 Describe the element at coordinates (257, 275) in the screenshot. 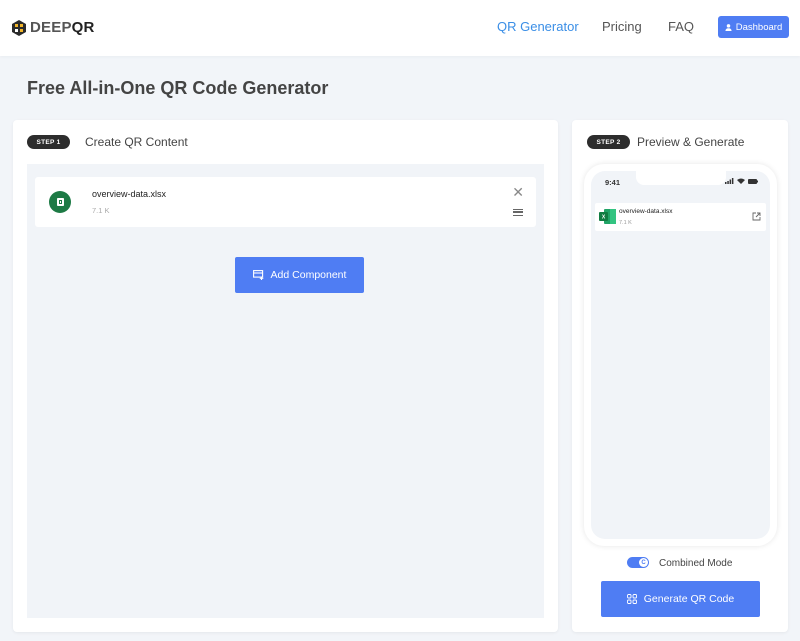

I see `add-component-icon` at that location.